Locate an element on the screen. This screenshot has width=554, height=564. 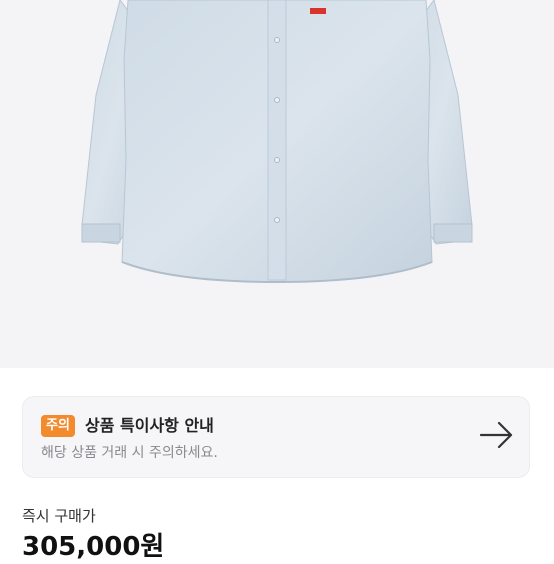
caution-badge: 주의 is located at coordinates (58, 426).